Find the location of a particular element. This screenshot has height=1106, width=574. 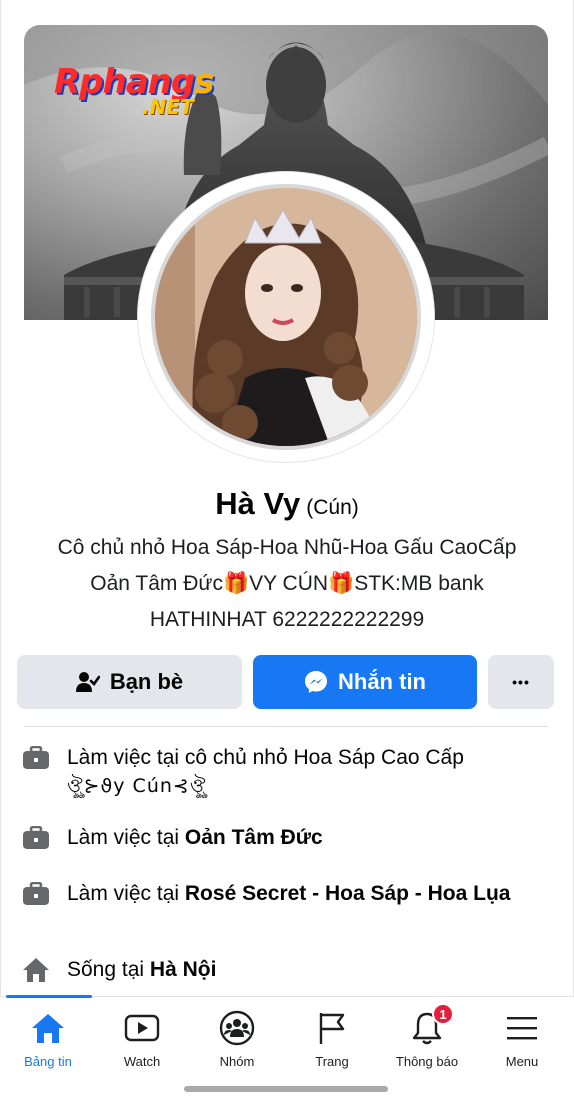

avatar-image is located at coordinates (286, 317).